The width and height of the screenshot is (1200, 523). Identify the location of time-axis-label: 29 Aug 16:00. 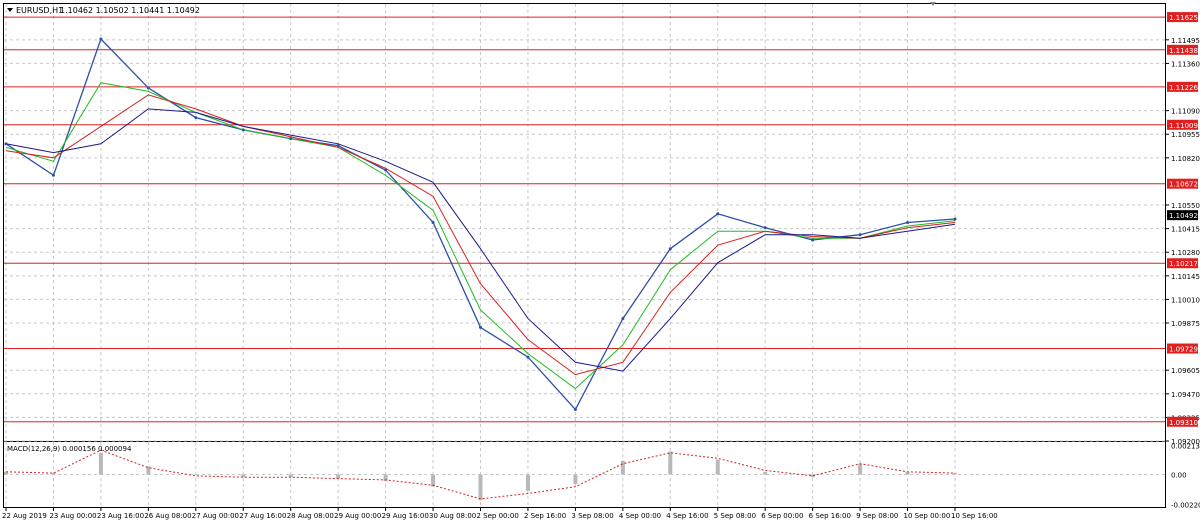
(405, 516).